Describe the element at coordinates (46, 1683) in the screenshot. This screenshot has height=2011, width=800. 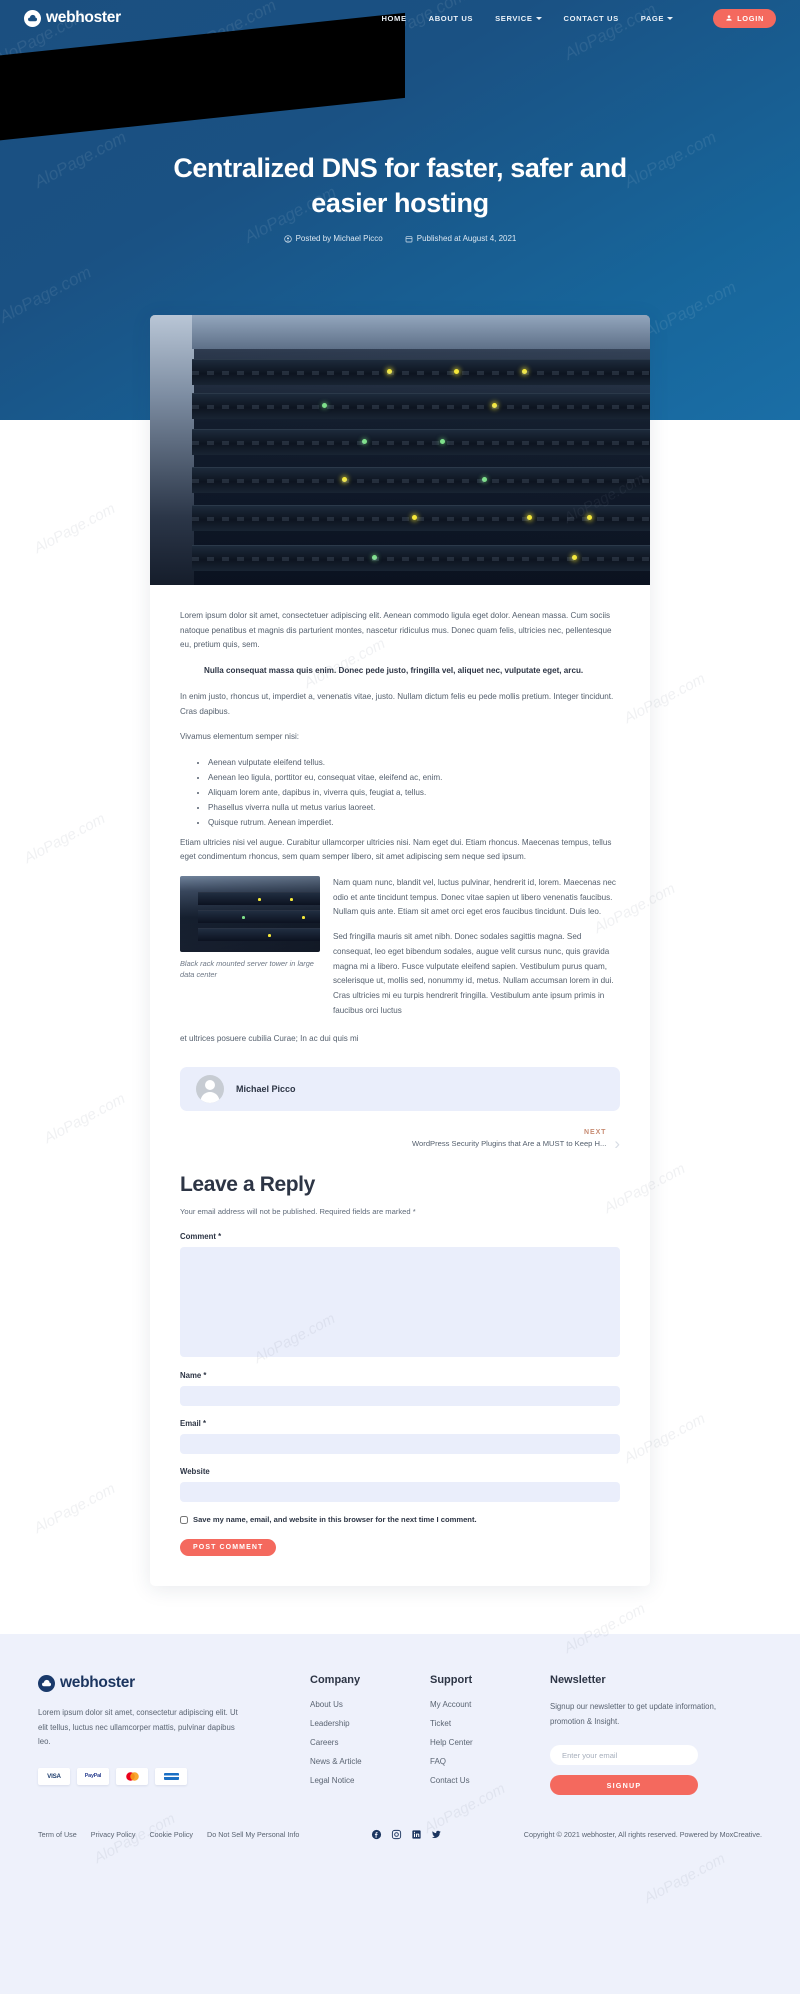
I see `cloud-icon` at that location.